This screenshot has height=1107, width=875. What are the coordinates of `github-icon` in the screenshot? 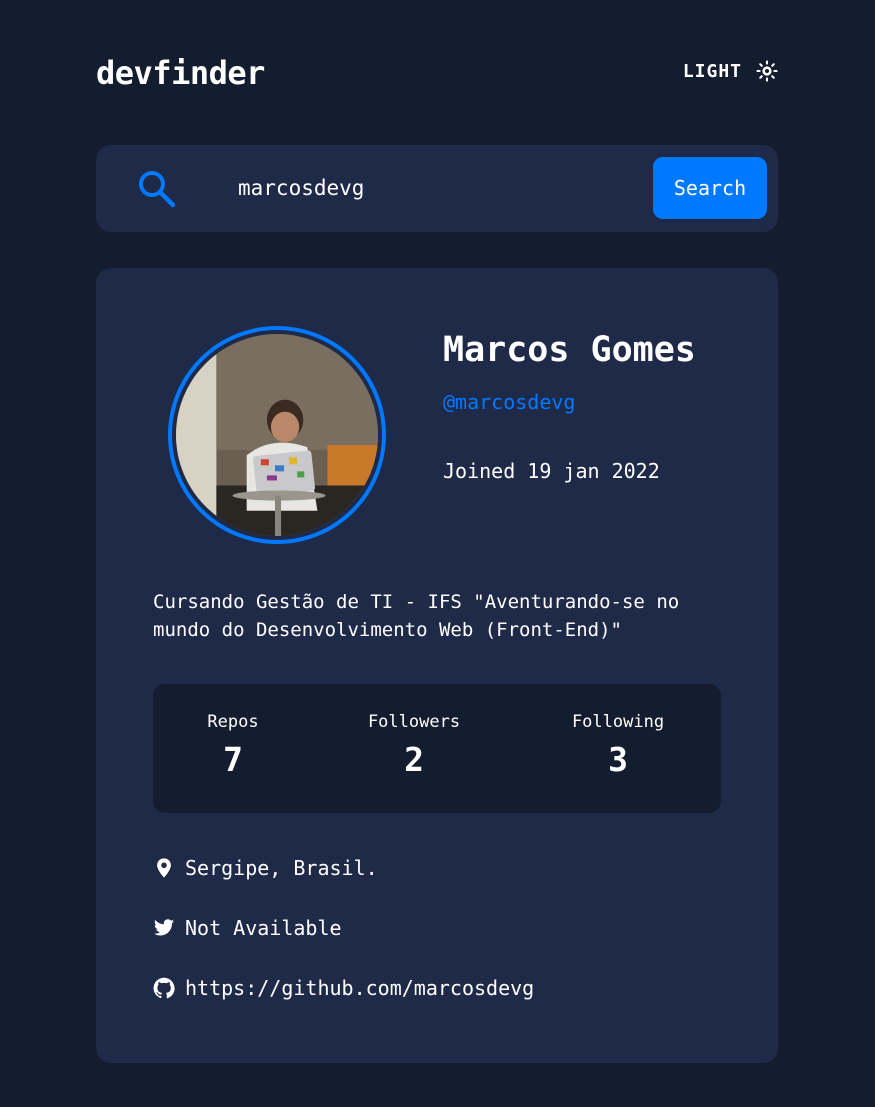 It's located at (164, 988).